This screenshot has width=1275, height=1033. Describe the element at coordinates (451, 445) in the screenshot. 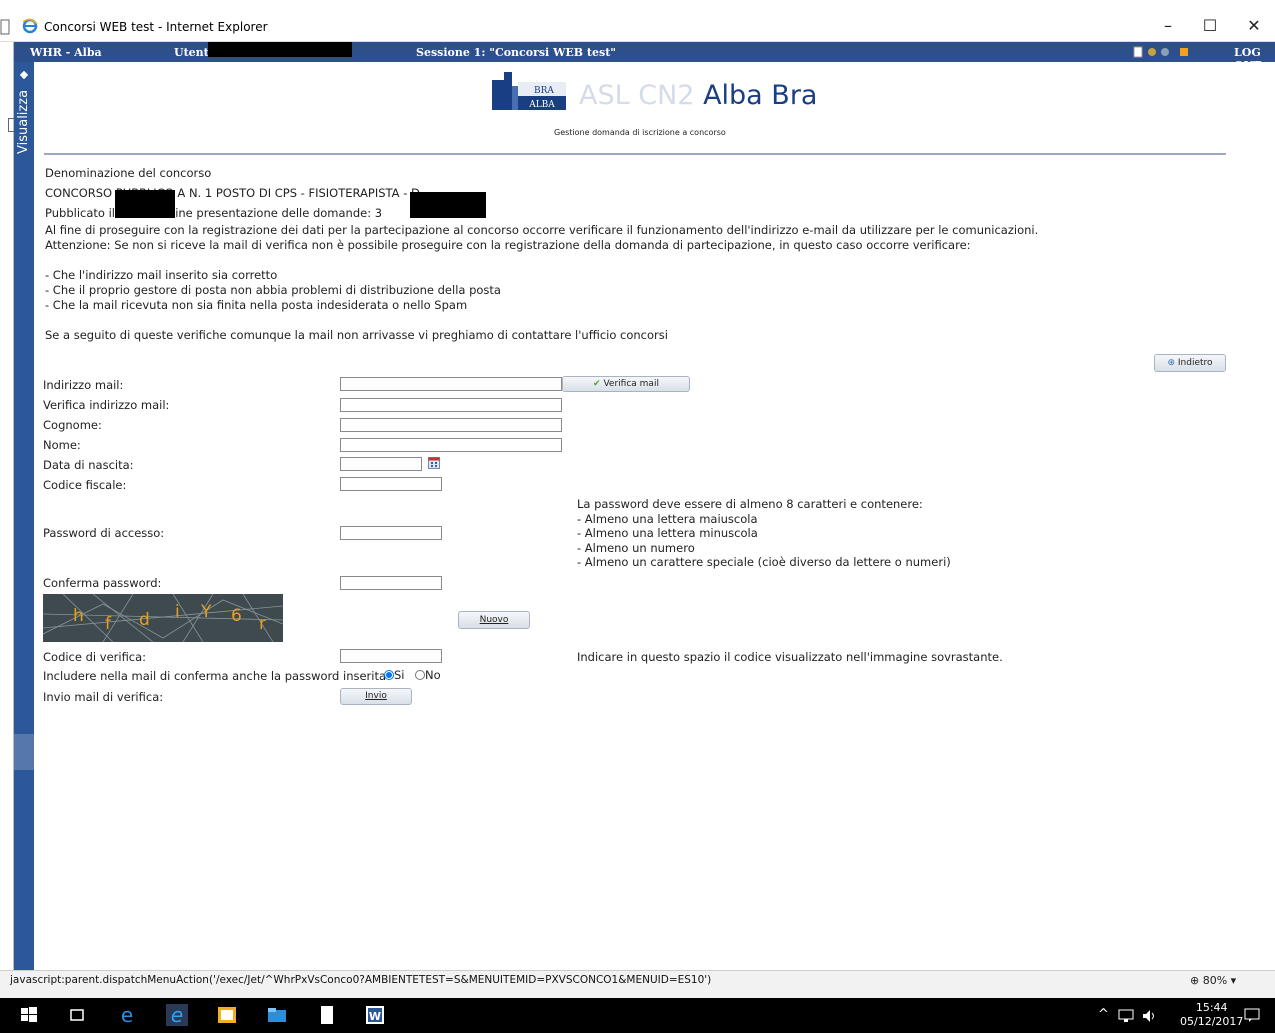

I see `name-input` at that location.